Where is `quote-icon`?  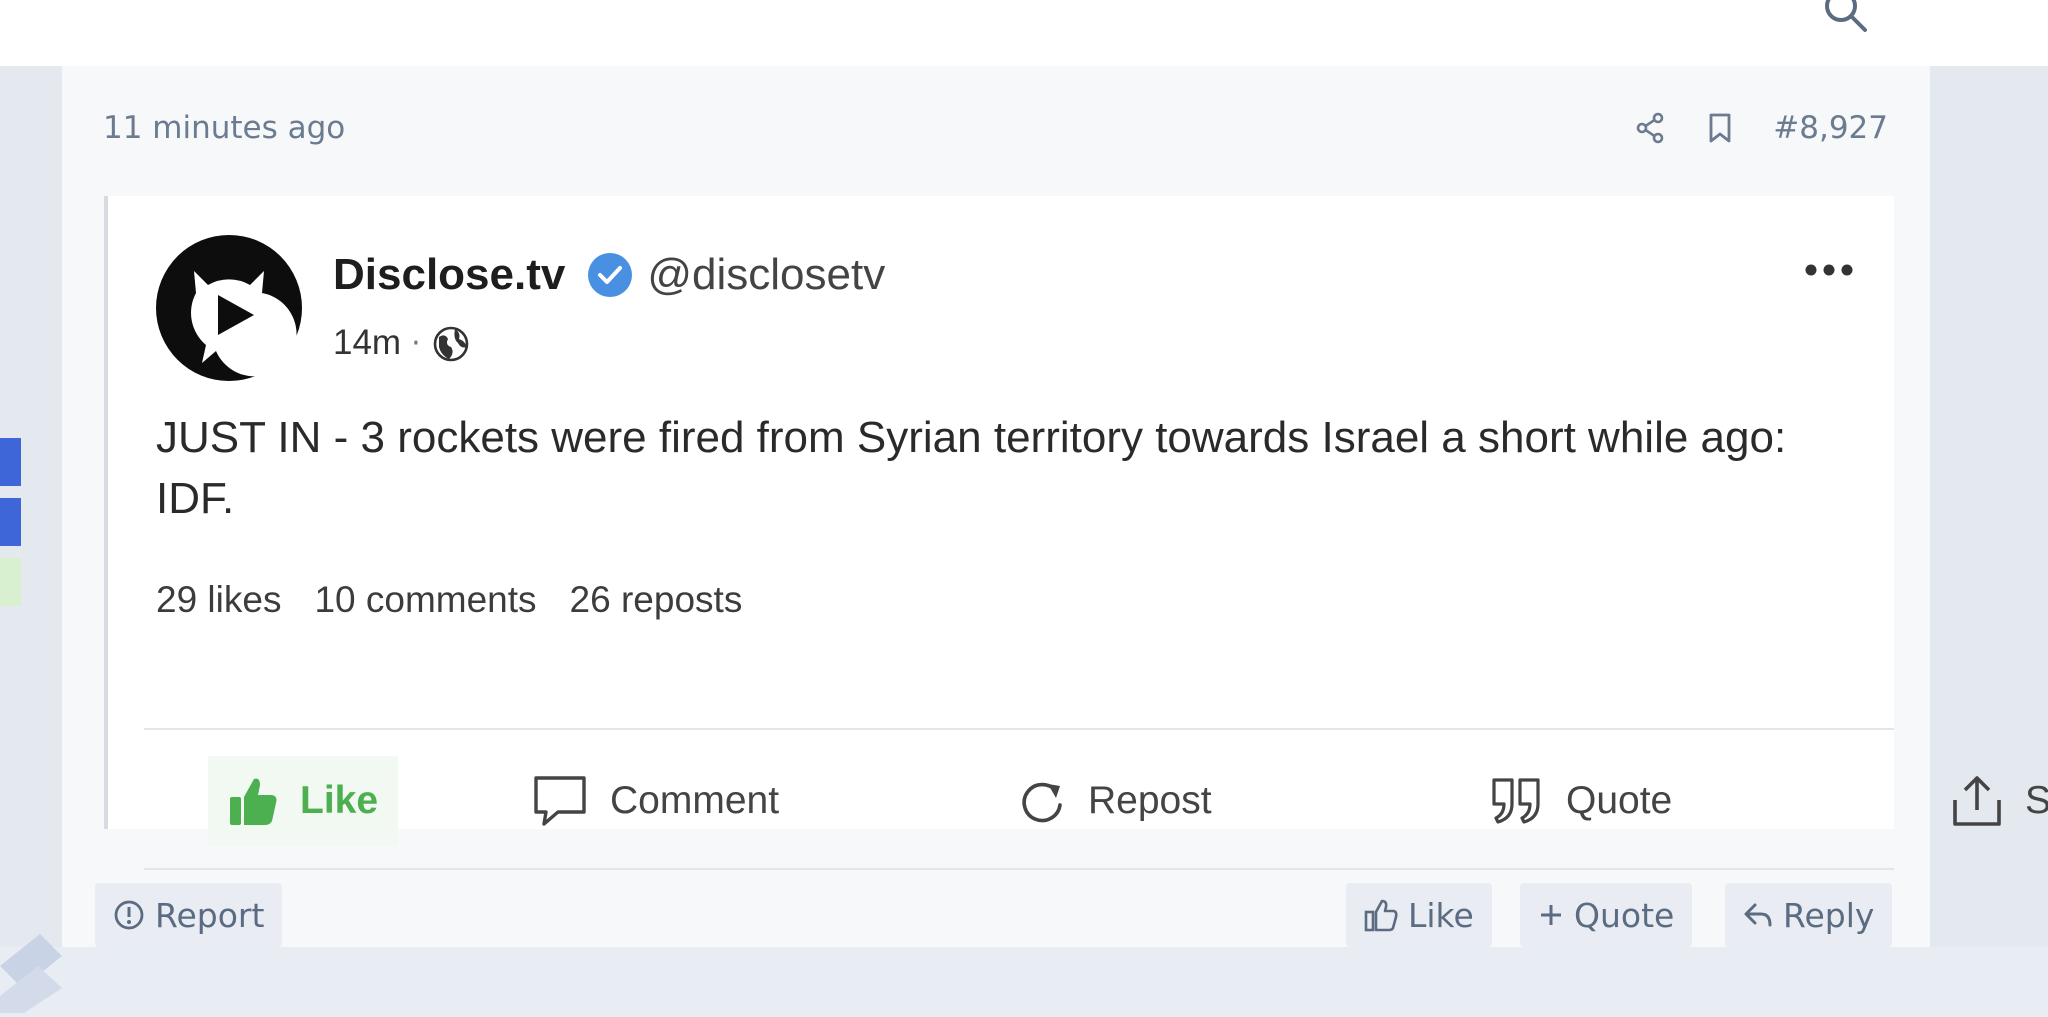
quote-icon is located at coordinates (1517, 801).